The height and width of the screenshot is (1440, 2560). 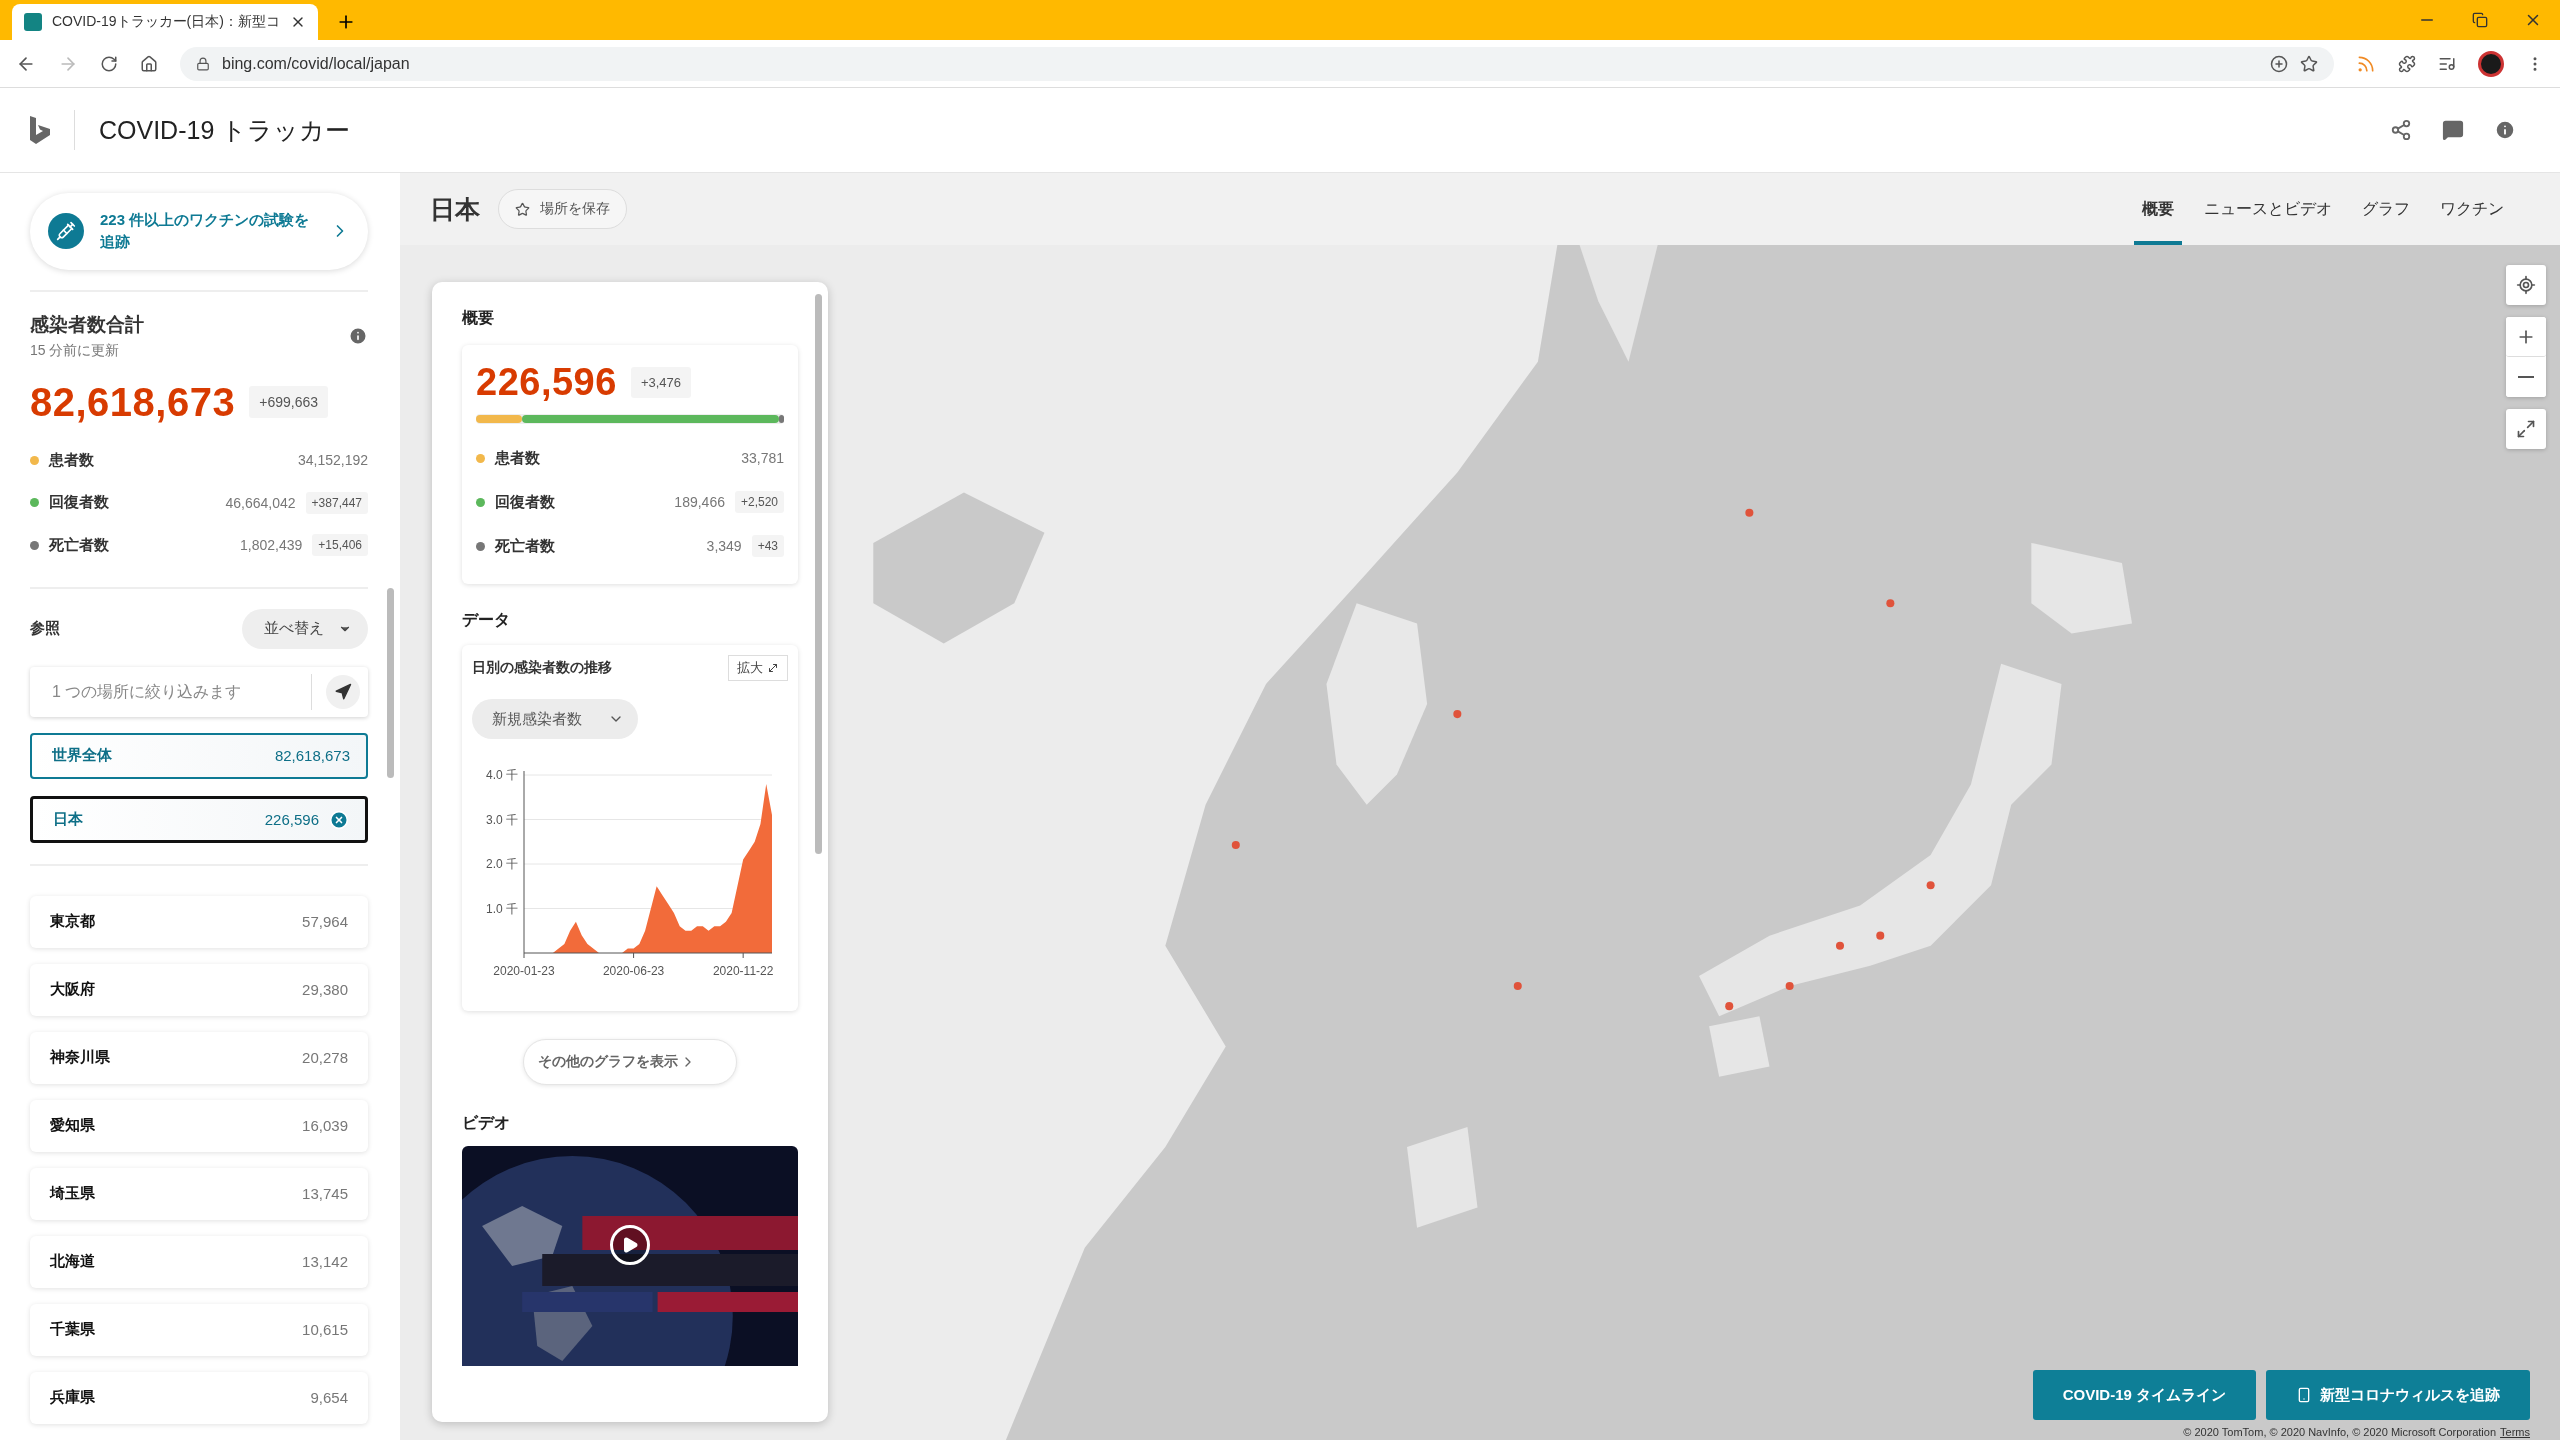 I want to click on stat-value: 46,664,042, so click(x=260, y=502).